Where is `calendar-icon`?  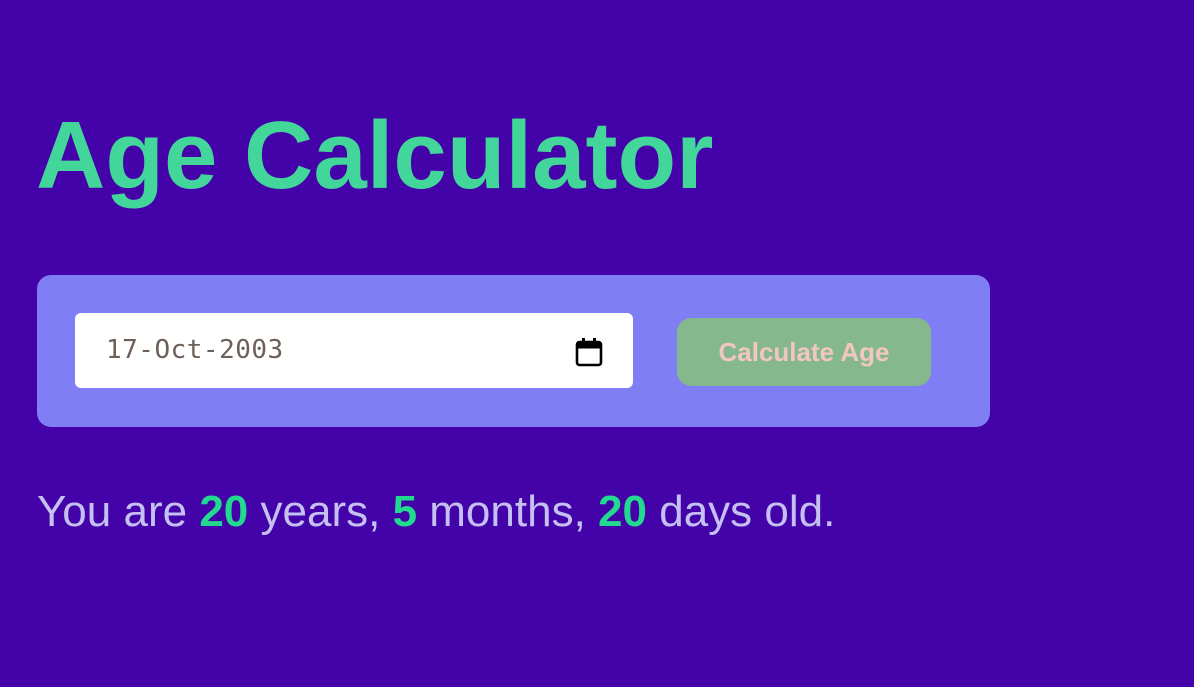 calendar-icon is located at coordinates (589, 352).